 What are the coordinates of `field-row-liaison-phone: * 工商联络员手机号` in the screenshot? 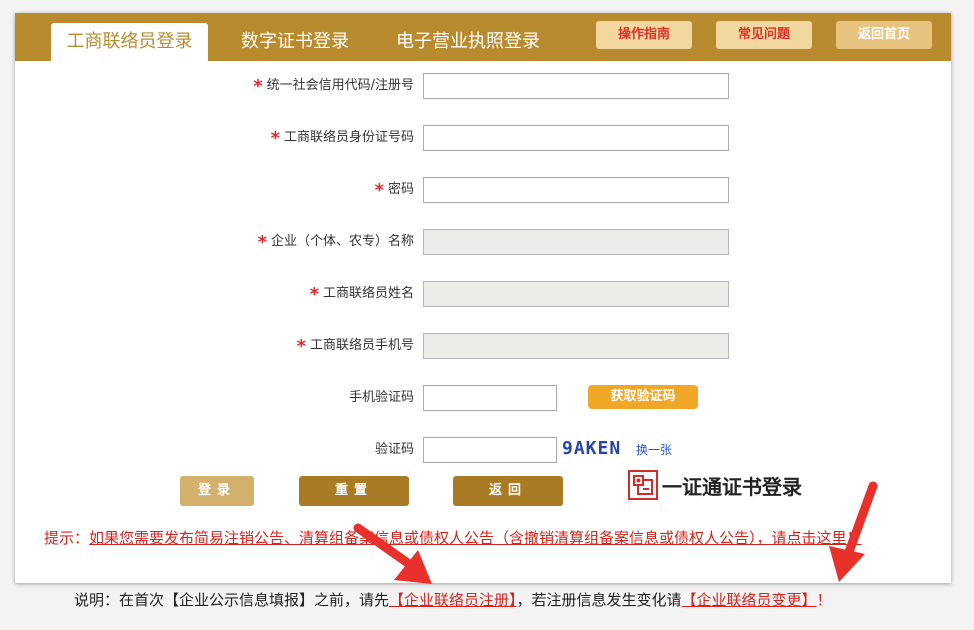 It's located at (483, 346).